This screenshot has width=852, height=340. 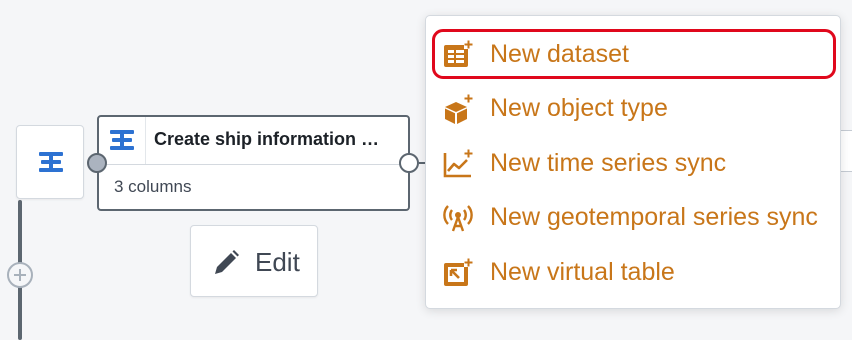 I want to click on transform-node: Create ship information … 3 columns, so click(x=253, y=163).